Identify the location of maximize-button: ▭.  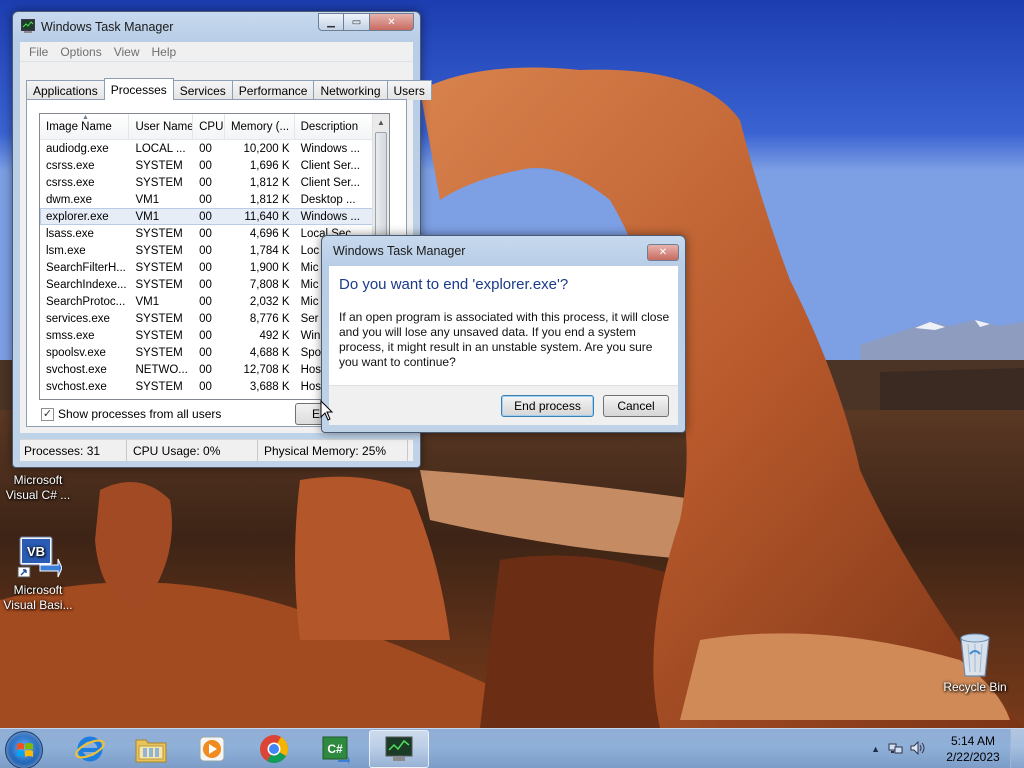
(357, 22).